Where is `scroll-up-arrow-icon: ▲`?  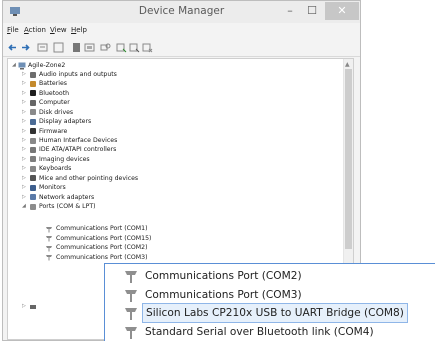 scroll-up-arrow-icon: ▲ is located at coordinates (347, 64).